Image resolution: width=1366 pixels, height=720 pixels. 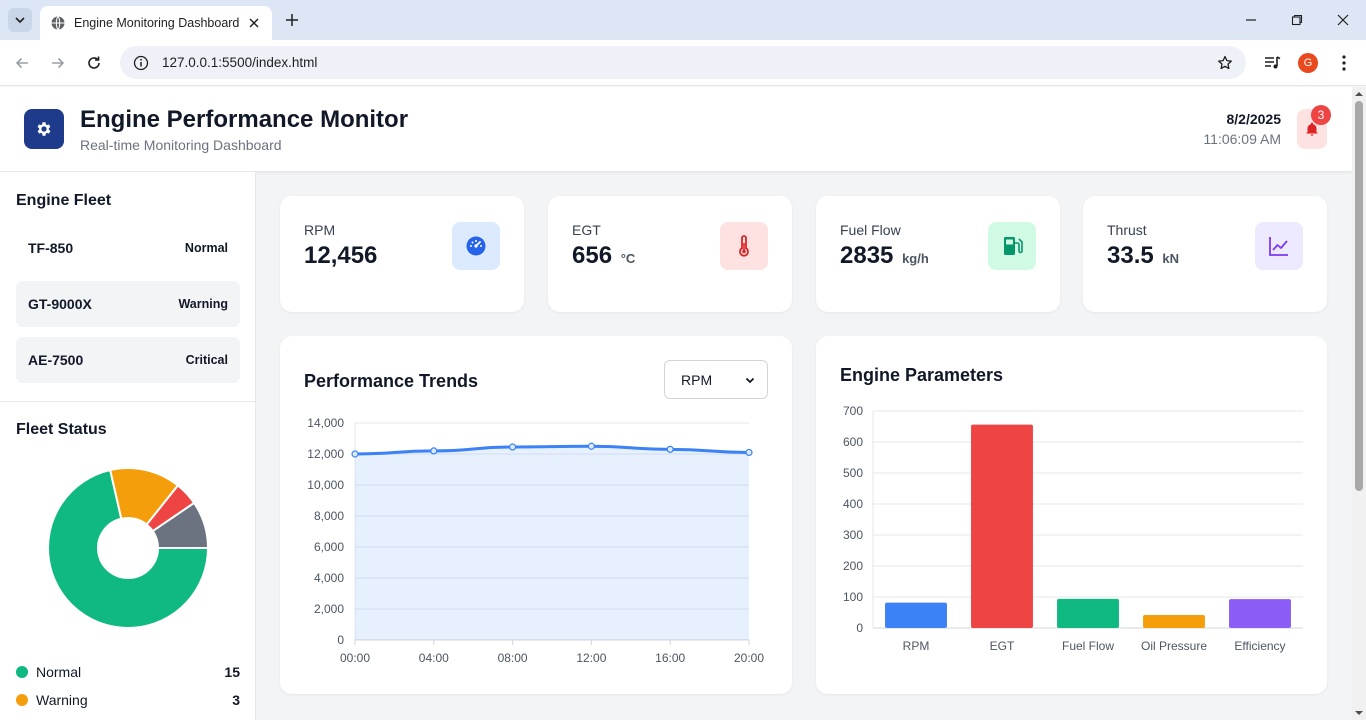 What do you see at coordinates (552, 543) in the screenshot?
I see `area-fill` at bounding box center [552, 543].